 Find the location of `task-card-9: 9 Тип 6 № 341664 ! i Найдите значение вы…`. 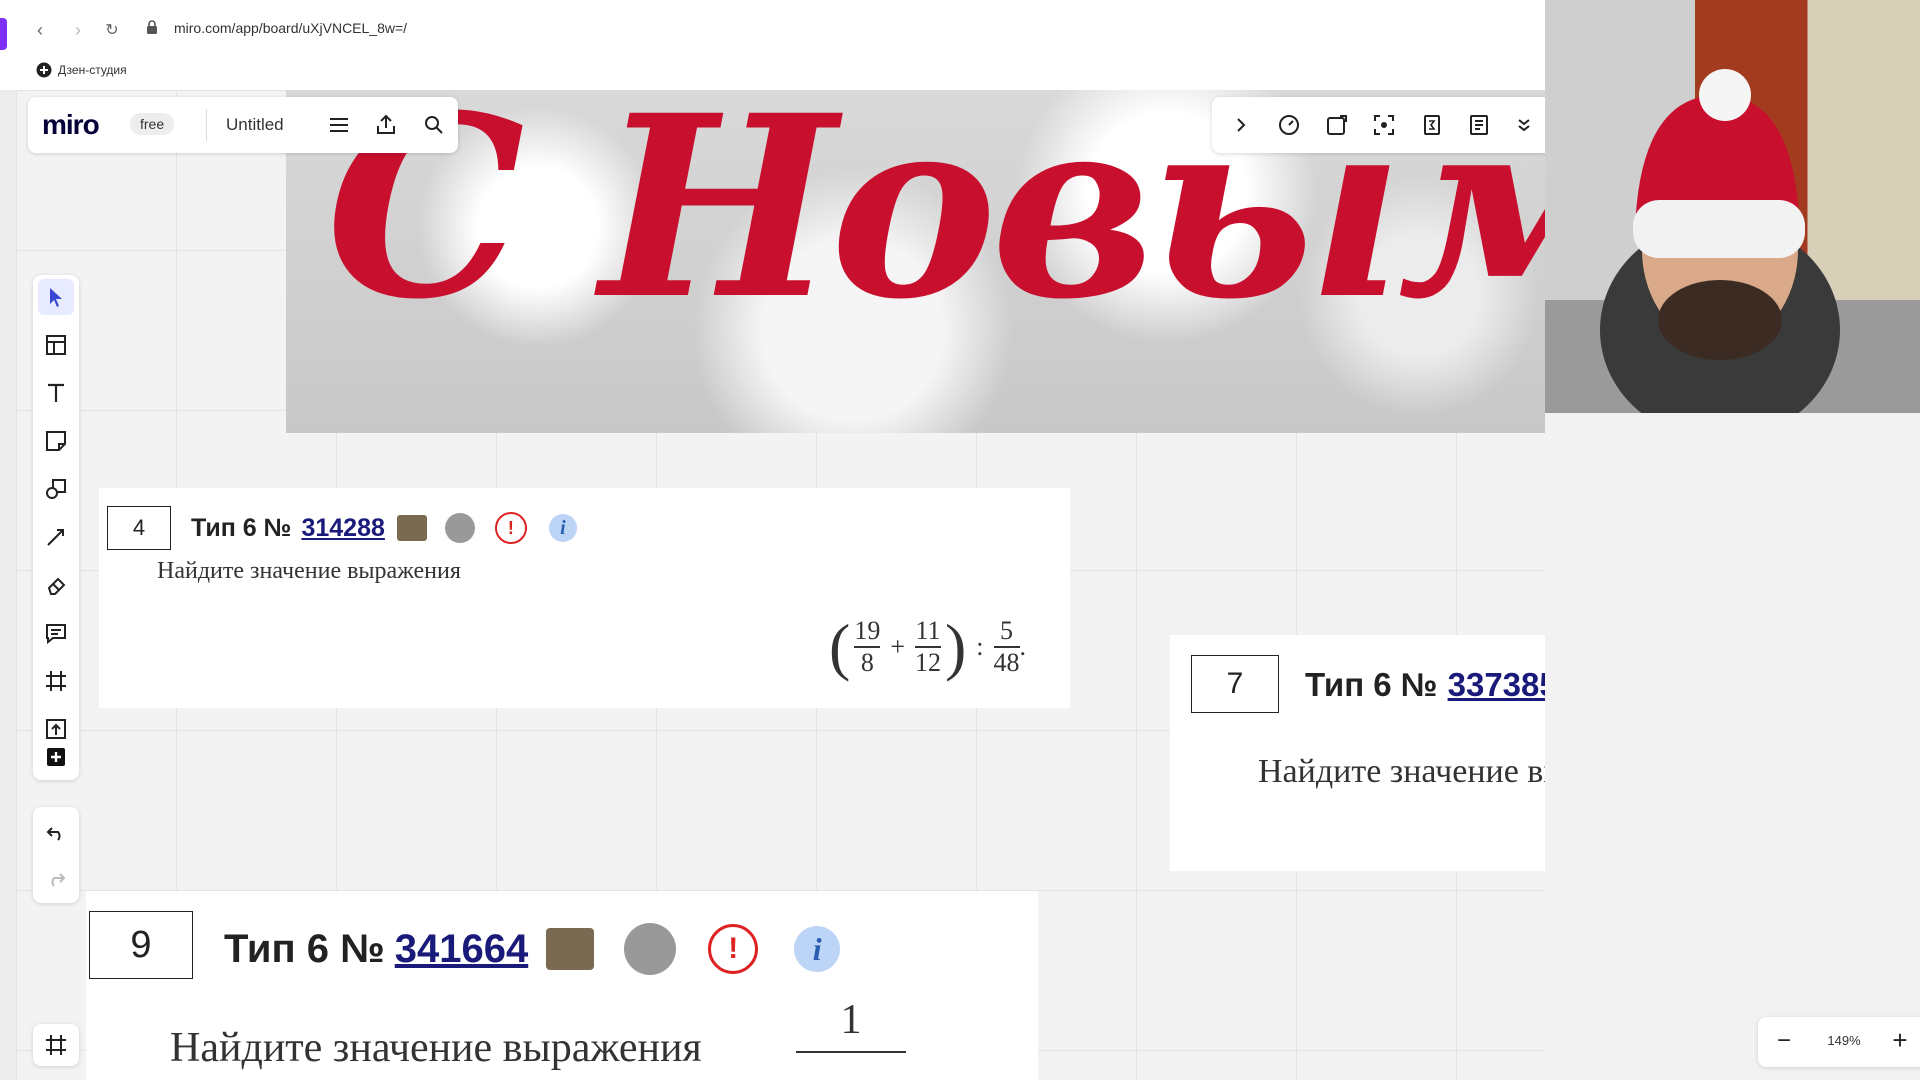

task-card-9: 9 Тип 6 № 341664 ! i Найдите значение вы… is located at coordinates (562, 985).